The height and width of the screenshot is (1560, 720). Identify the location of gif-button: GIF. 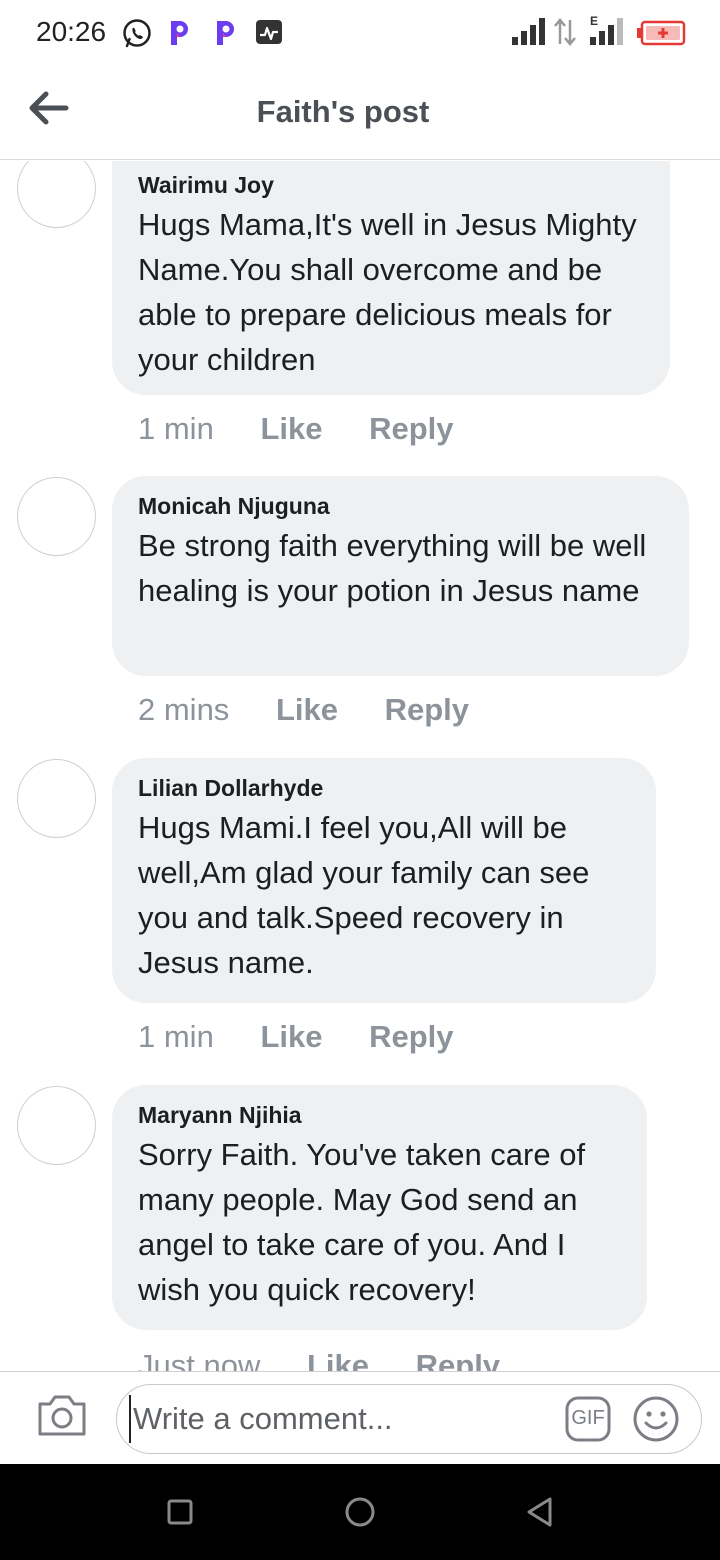
(588, 1419).